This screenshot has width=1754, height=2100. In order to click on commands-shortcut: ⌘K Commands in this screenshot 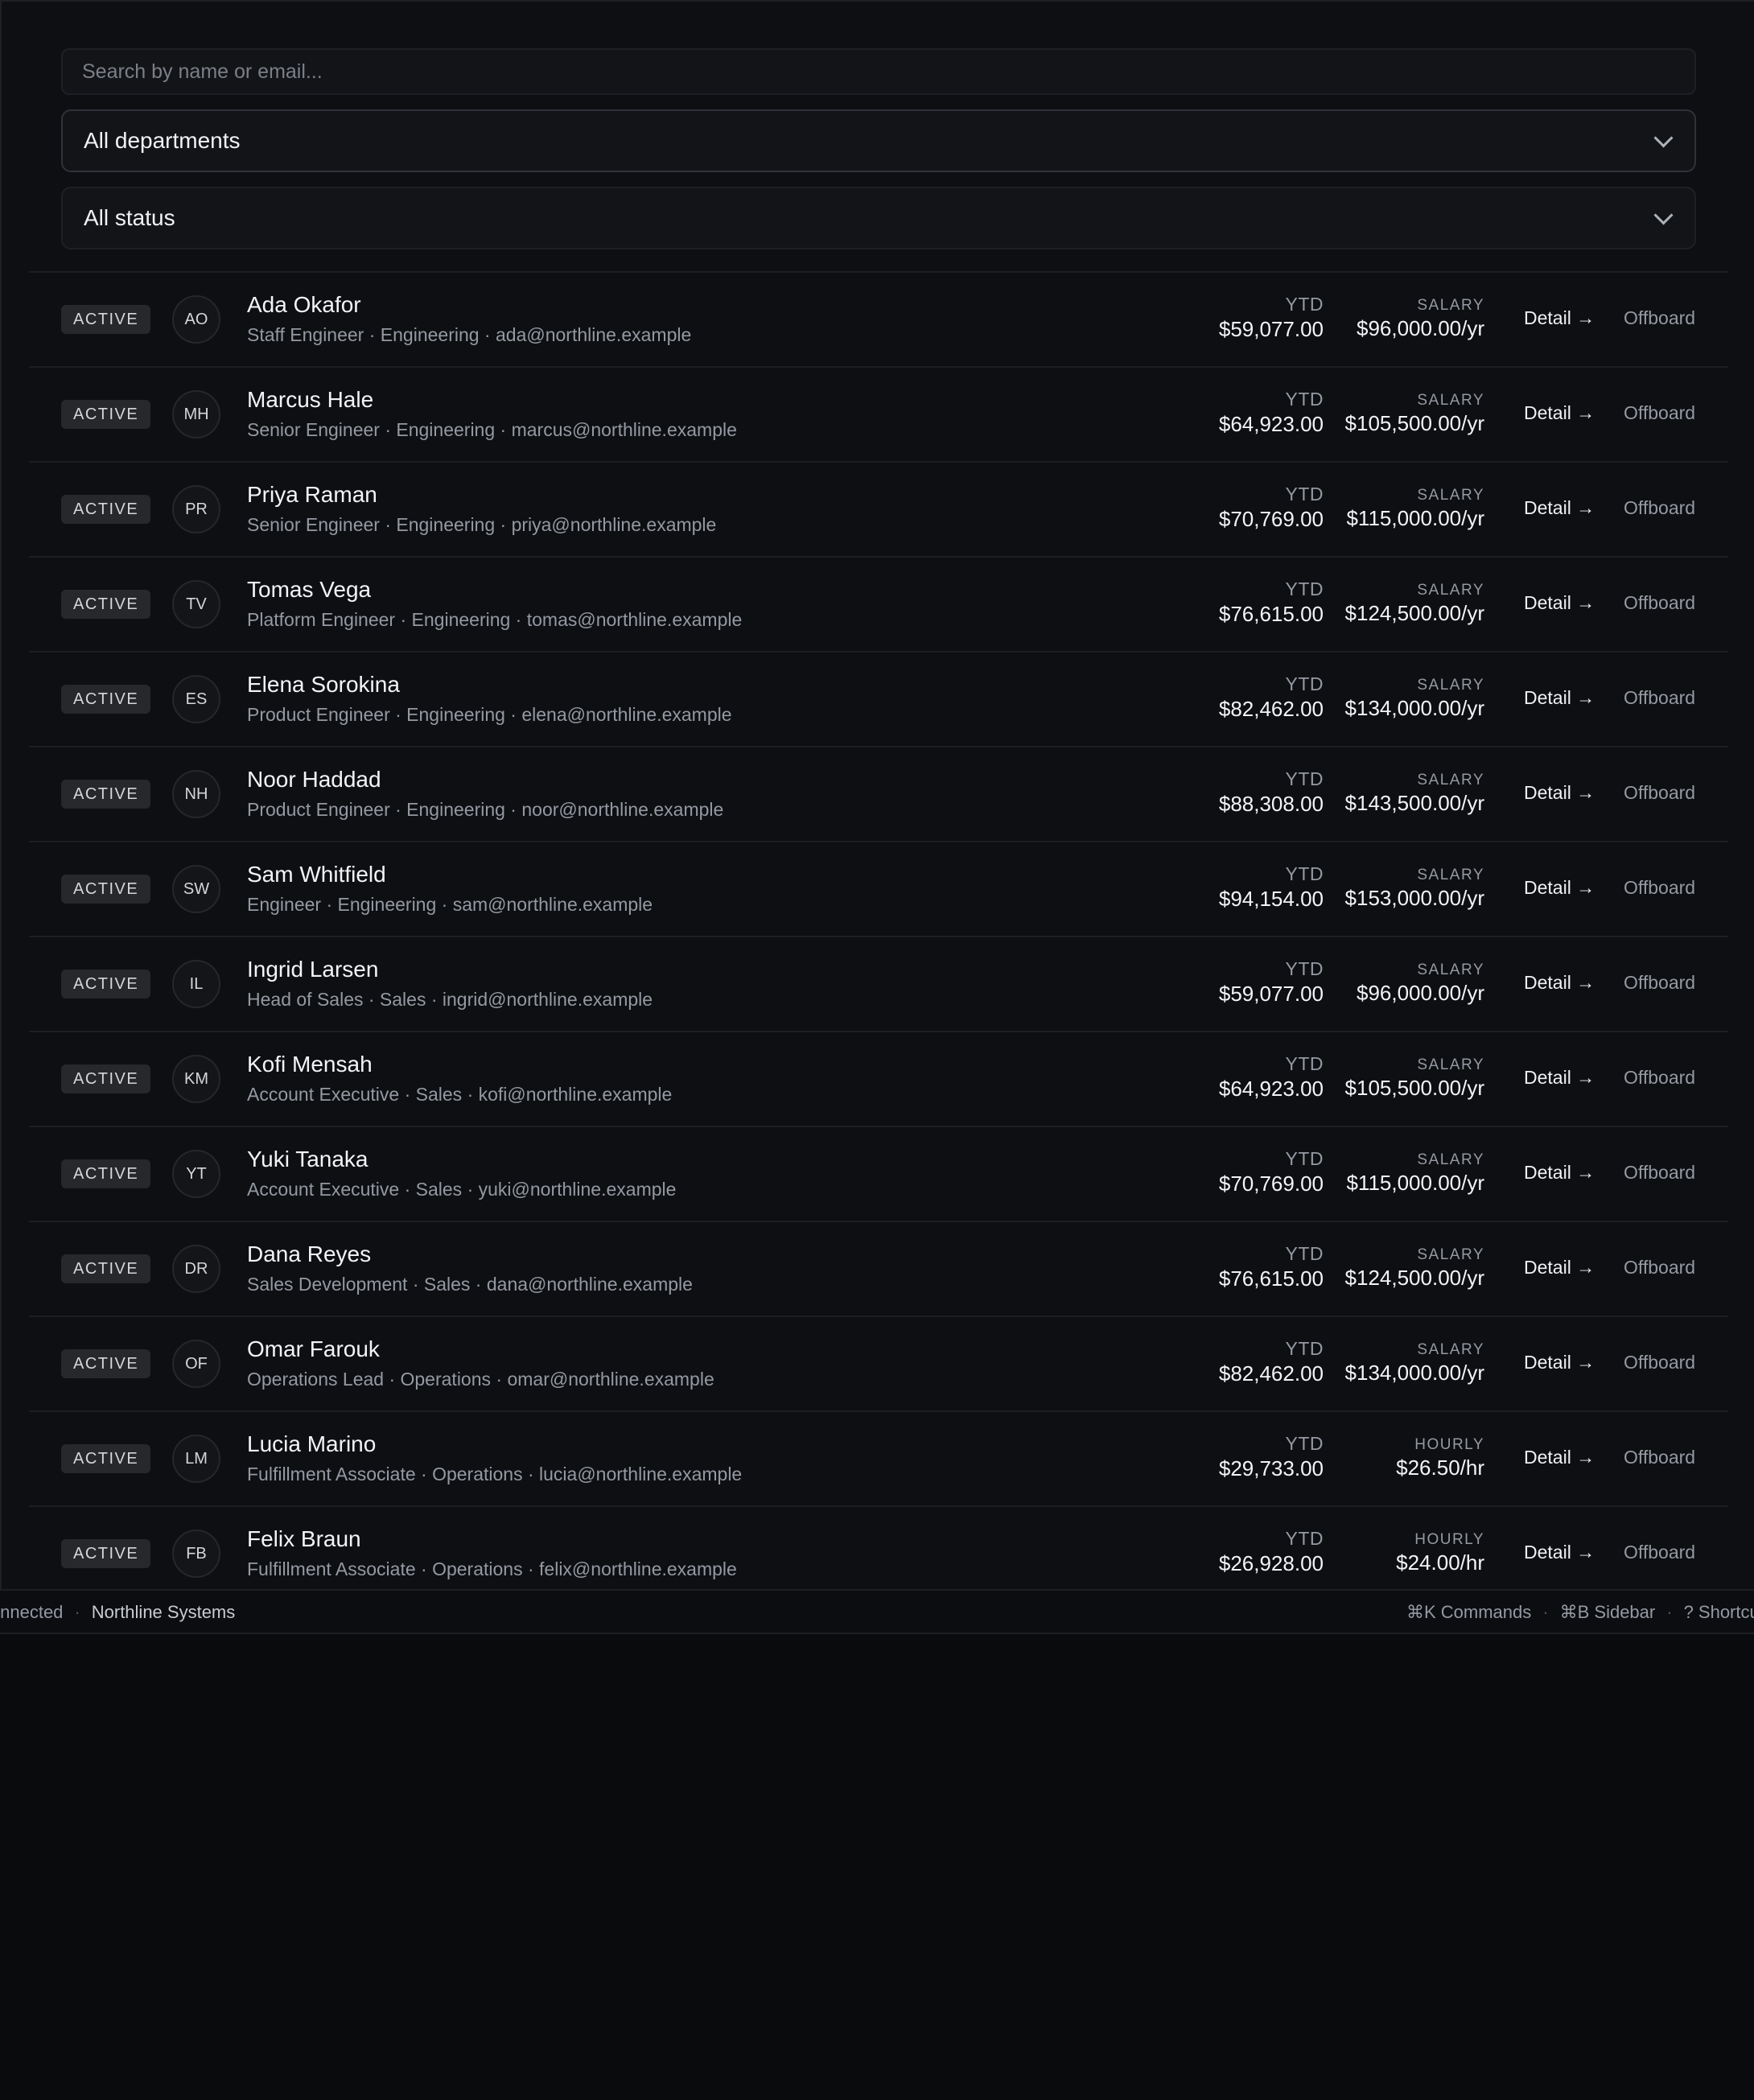, I will do `click(1468, 1612)`.